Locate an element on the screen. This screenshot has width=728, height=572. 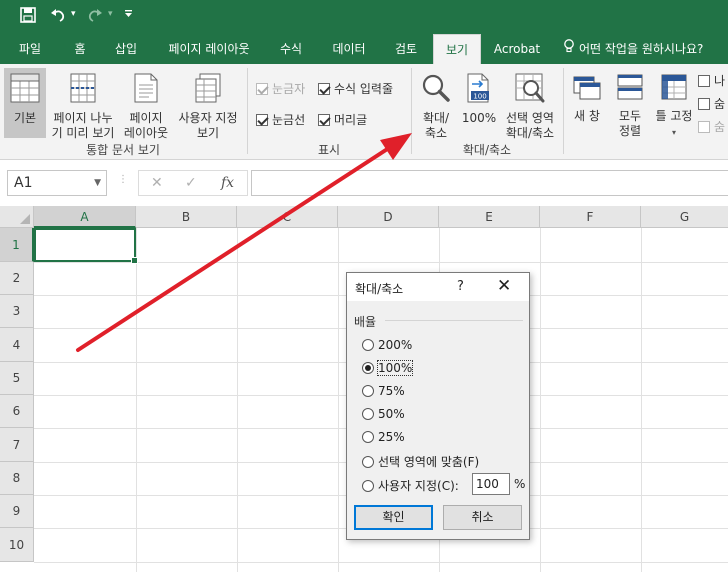
gridlines-checkbox: 눈금선 is located at coordinates (280, 119).